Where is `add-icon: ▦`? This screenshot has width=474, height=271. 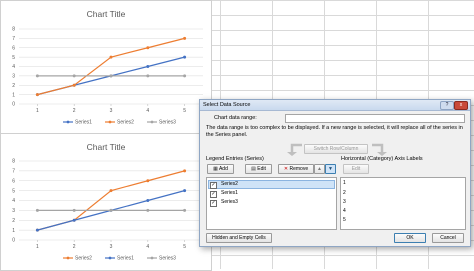
add-icon: ▦ is located at coordinates (215, 169).